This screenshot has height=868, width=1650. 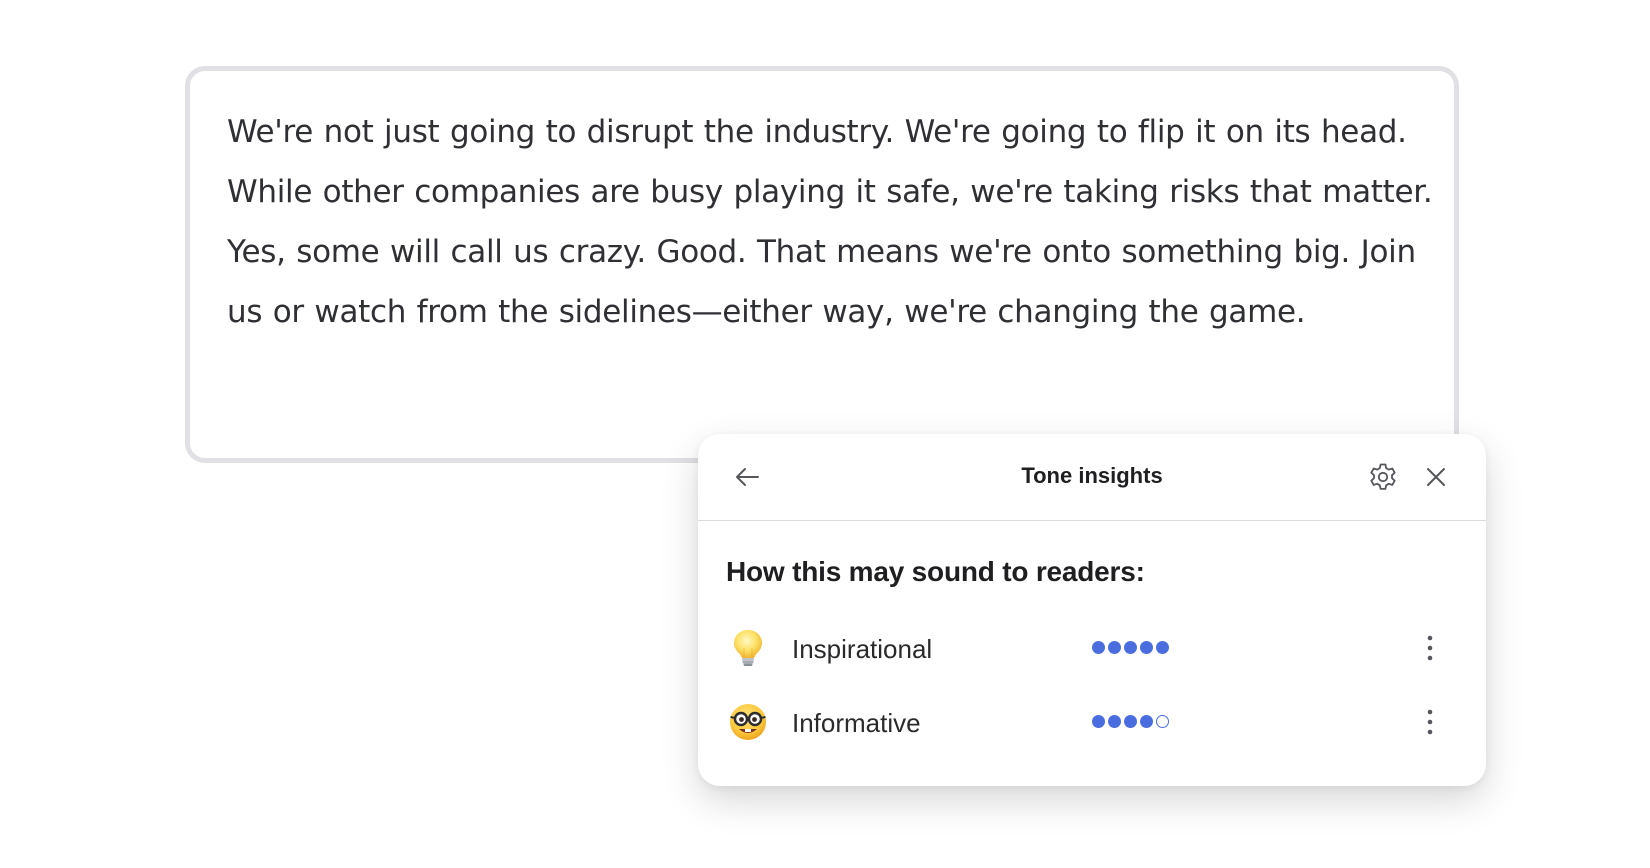 What do you see at coordinates (862, 649) in the screenshot?
I see `tone-label: Inspirational` at bounding box center [862, 649].